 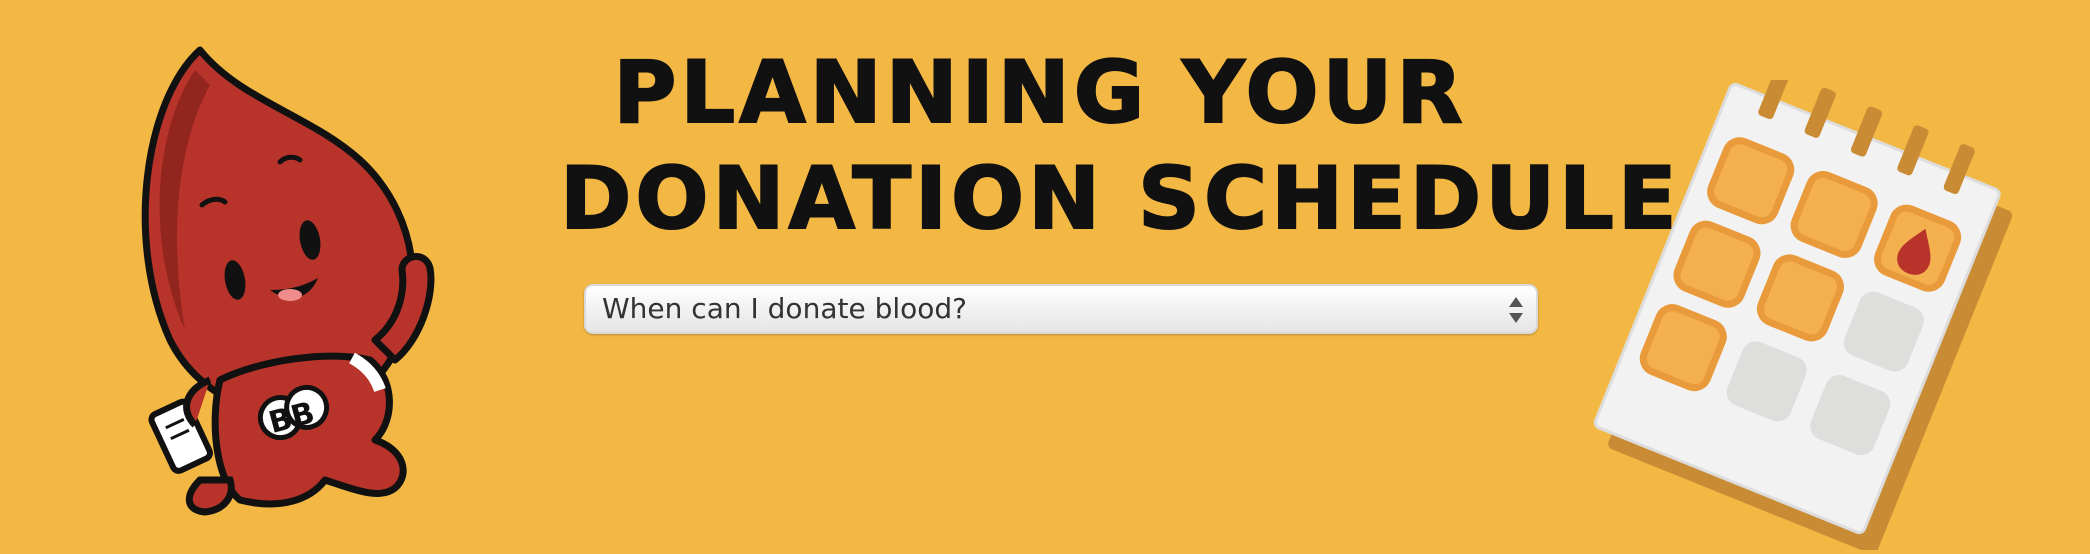 I want to click on question-select: When can I donate blood?, so click(x=1061, y=309).